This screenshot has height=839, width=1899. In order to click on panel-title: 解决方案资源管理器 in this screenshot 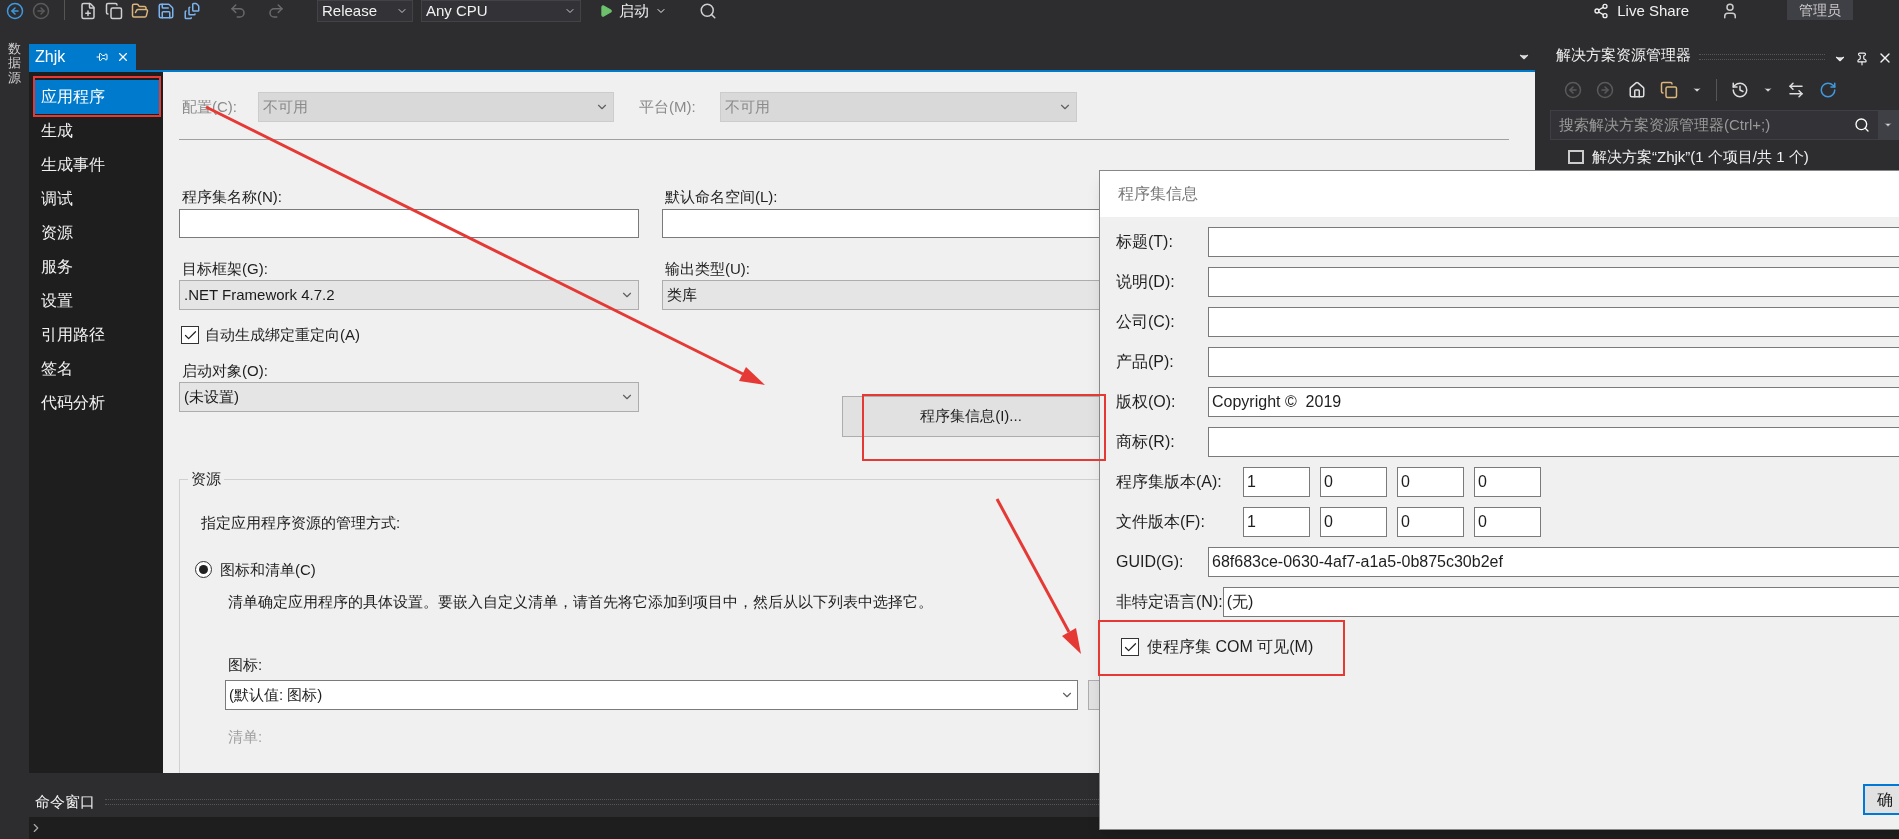, I will do `click(1623, 54)`.